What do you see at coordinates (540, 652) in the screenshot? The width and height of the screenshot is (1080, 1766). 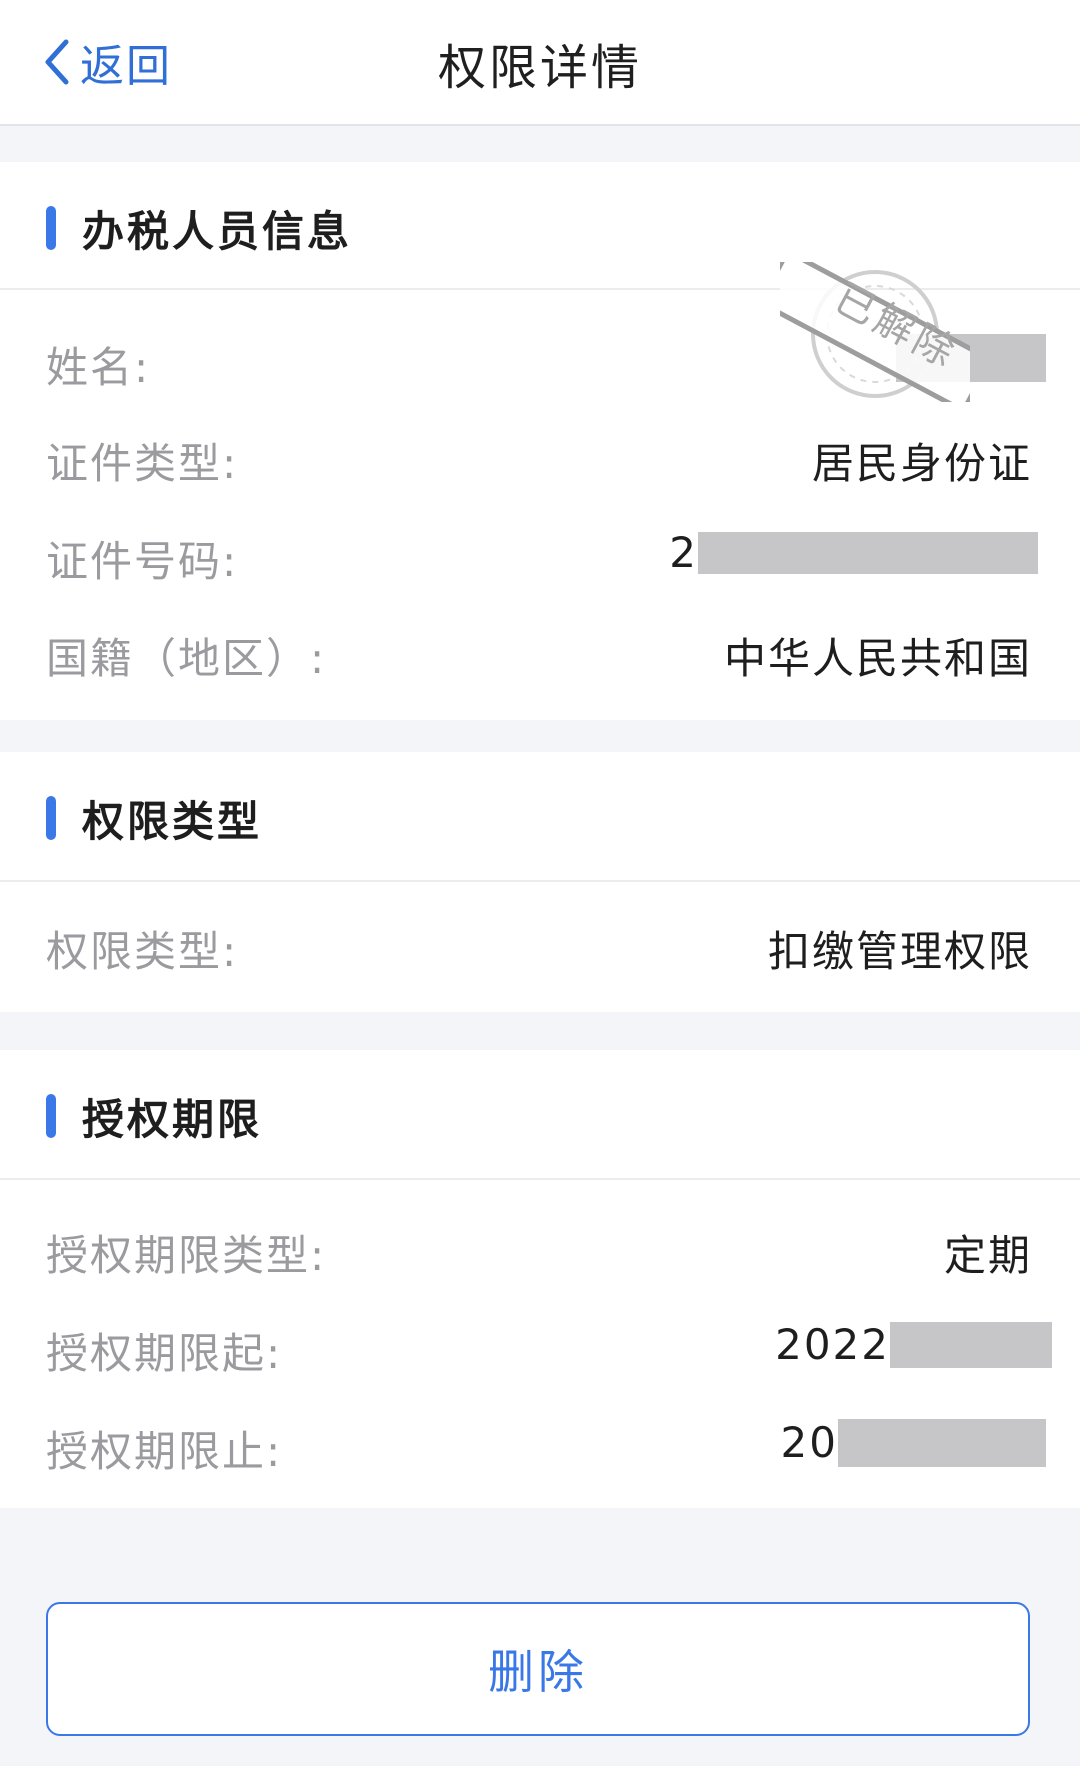 I see `info-row-nationality: 国籍（地区）: 中华人民共和国` at bounding box center [540, 652].